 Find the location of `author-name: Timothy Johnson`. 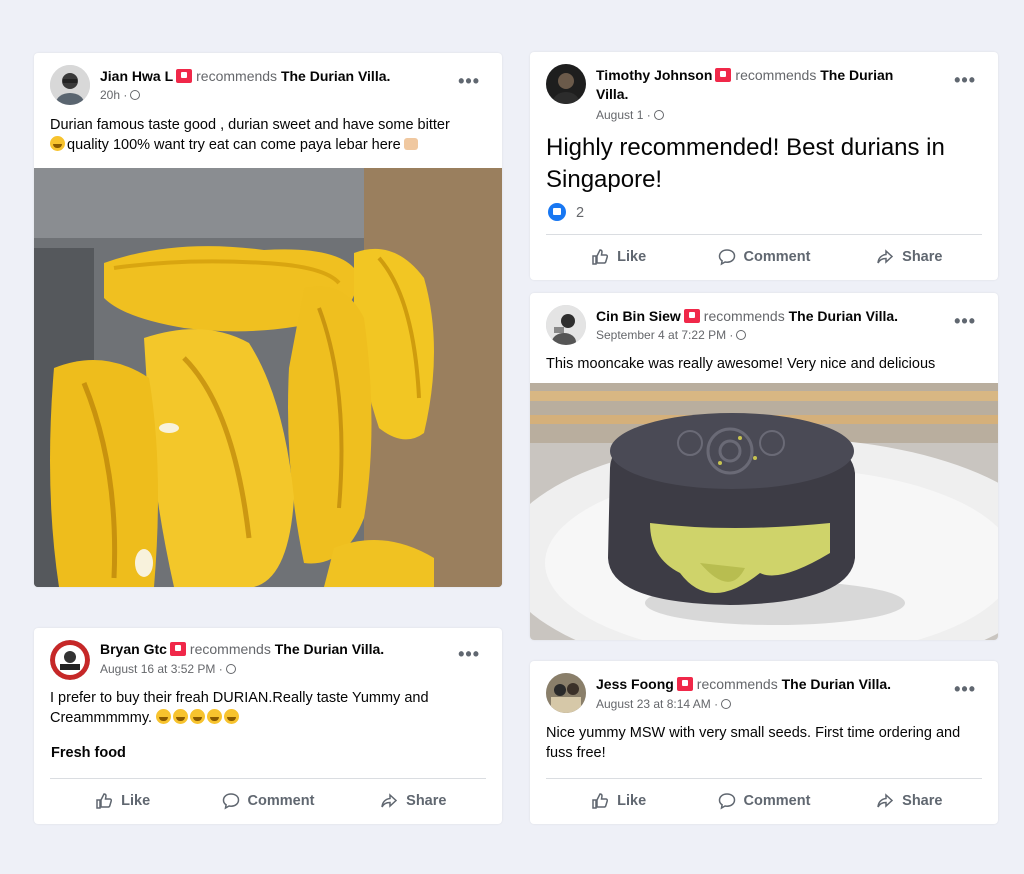

author-name: Timothy Johnson is located at coordinates (654, 75).